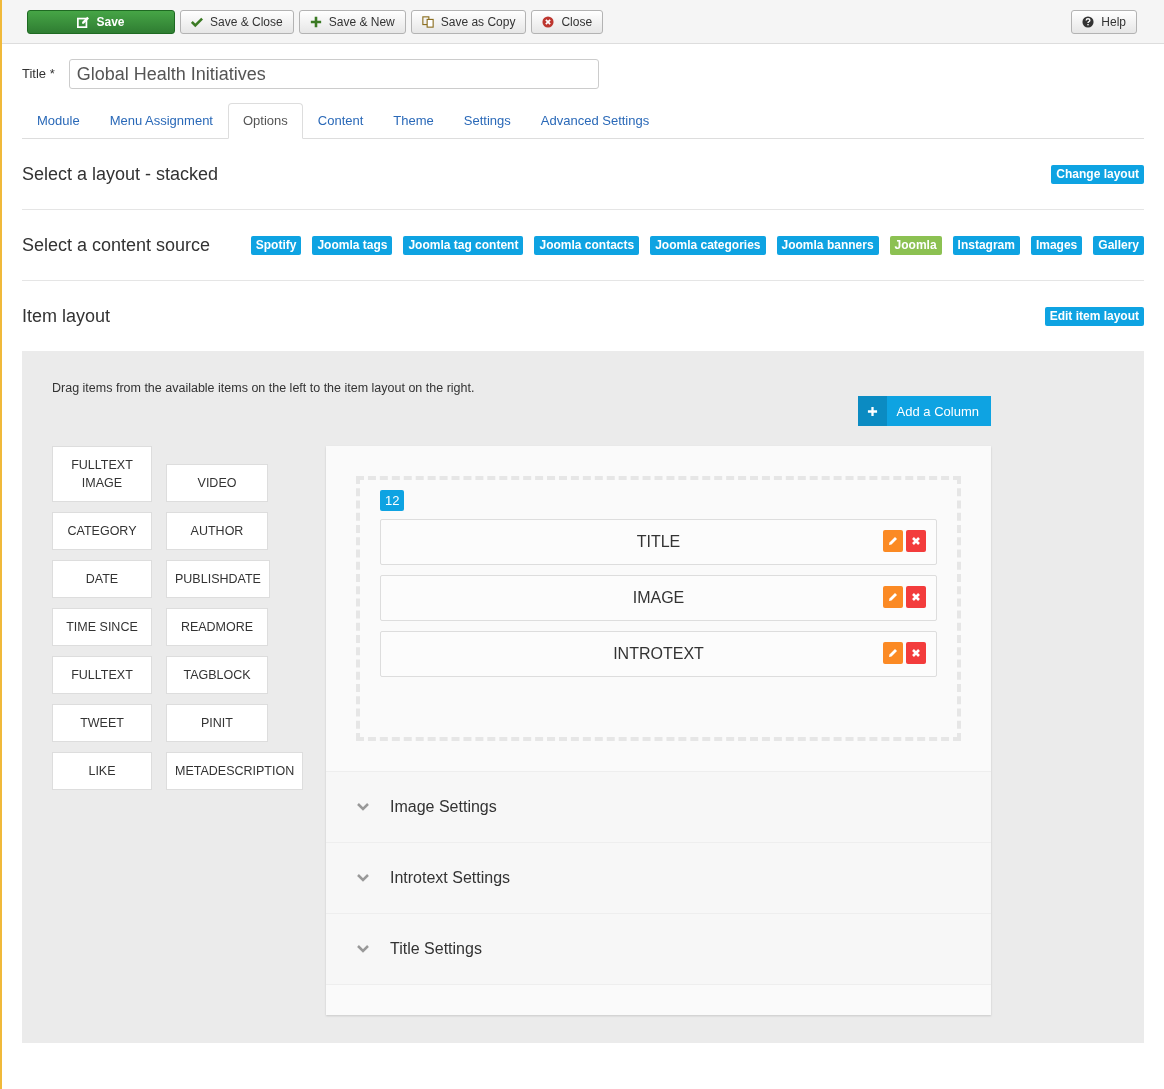 This screenshot has height=1089, width=1164. I want to click on instructions-text: Drag items from the available items on the left to the item layout on the right., so click(264, 388).